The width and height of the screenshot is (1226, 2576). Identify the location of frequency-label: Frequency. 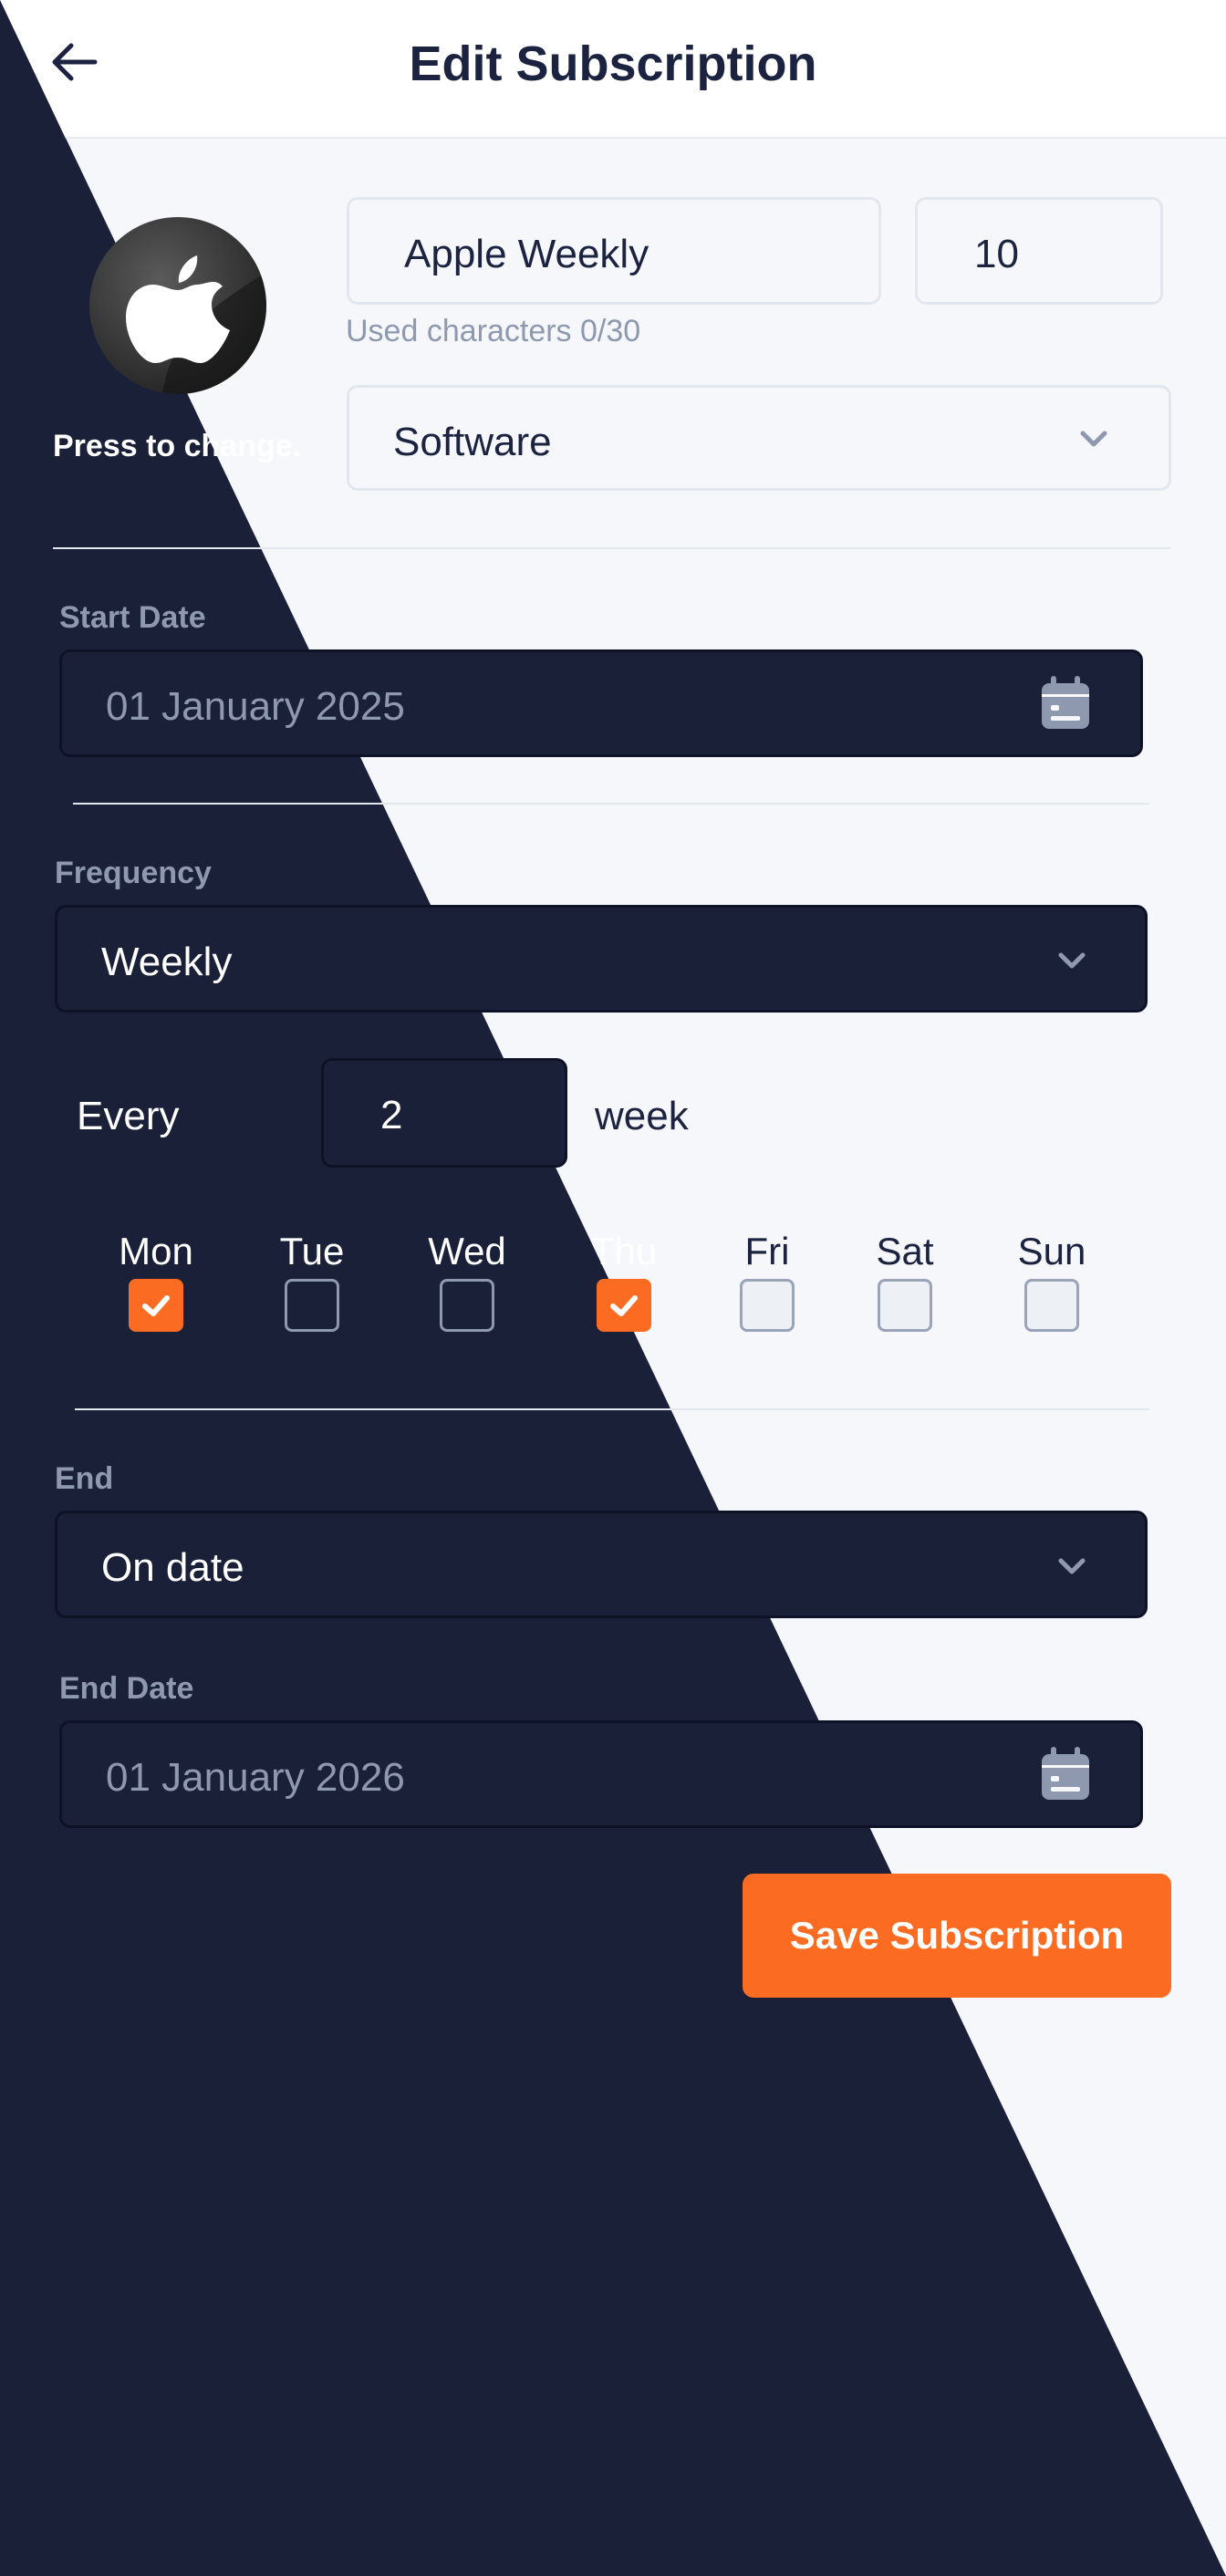
(133, 873).